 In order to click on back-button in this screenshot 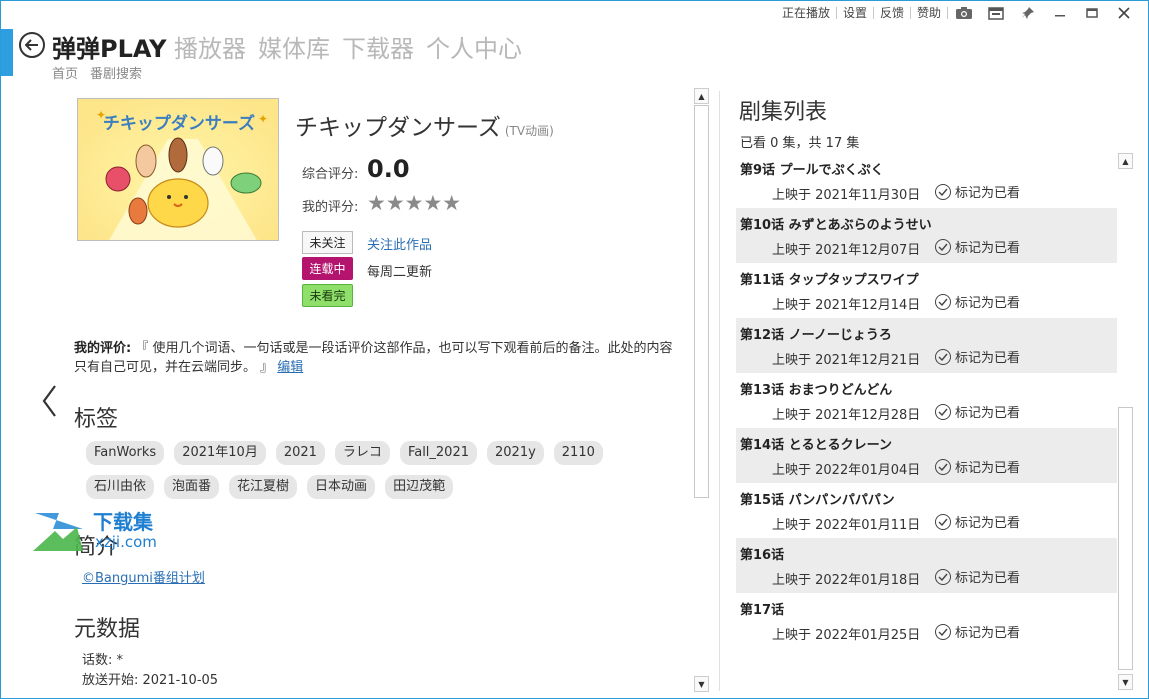, I will do `click(32, 45)`.